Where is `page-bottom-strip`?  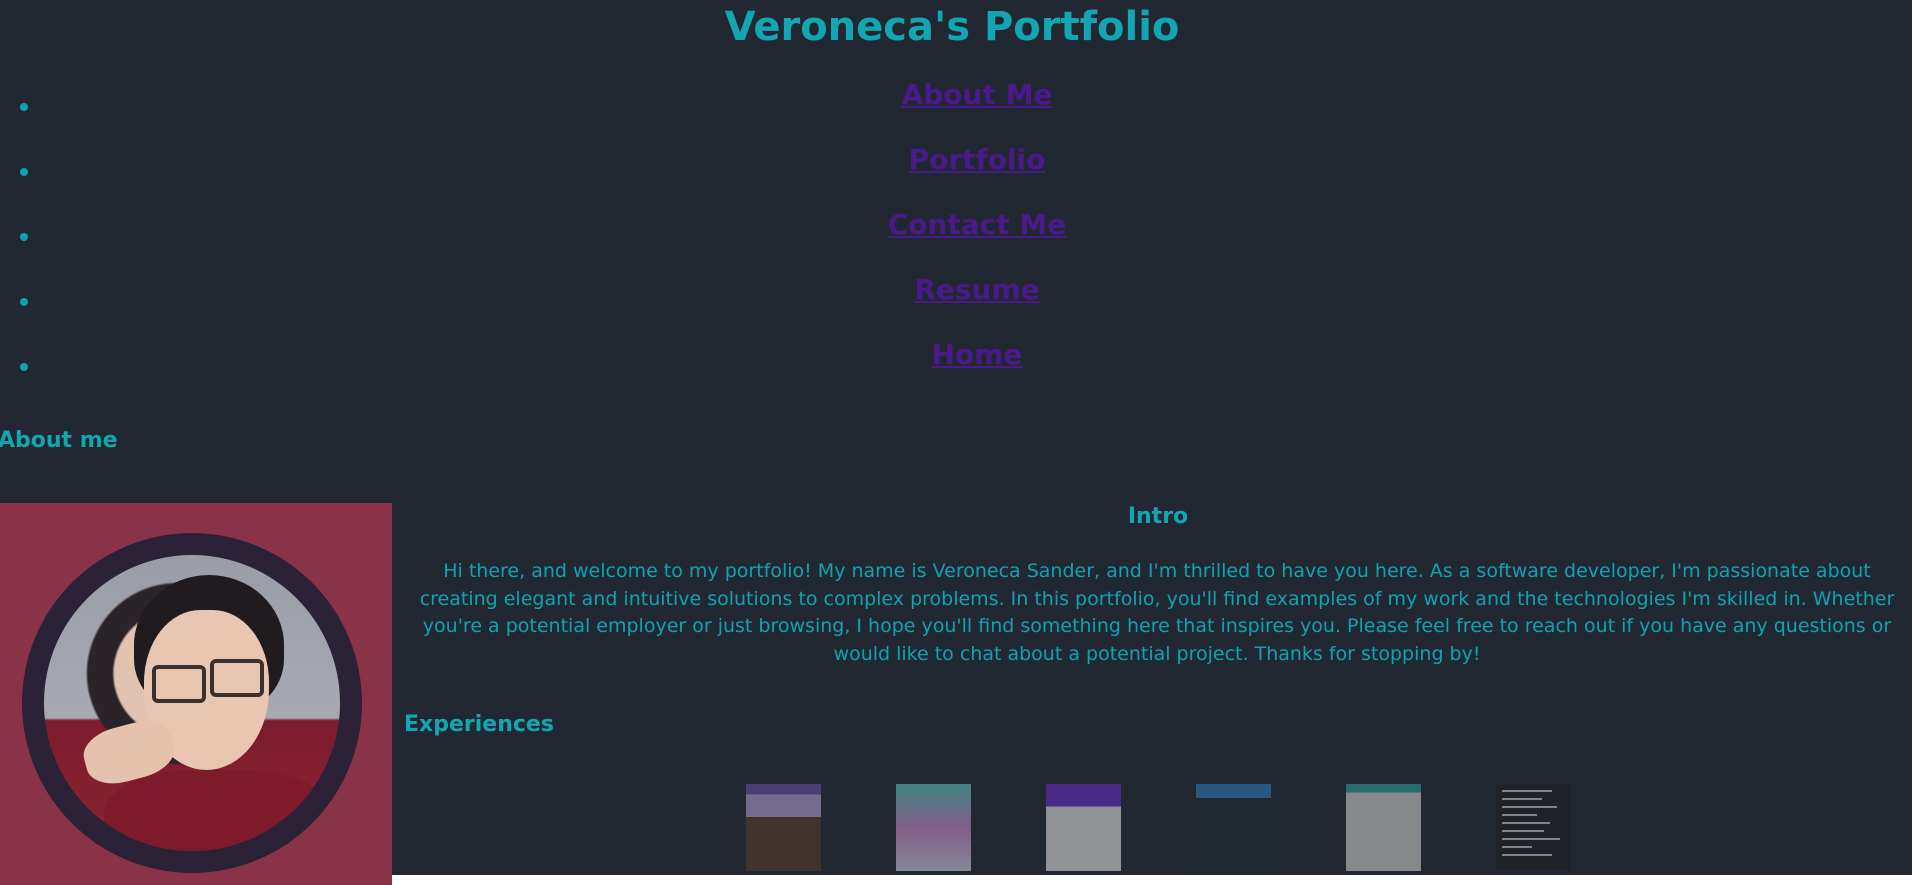 page-bottom-strip is located at coordinates (1152, 880).